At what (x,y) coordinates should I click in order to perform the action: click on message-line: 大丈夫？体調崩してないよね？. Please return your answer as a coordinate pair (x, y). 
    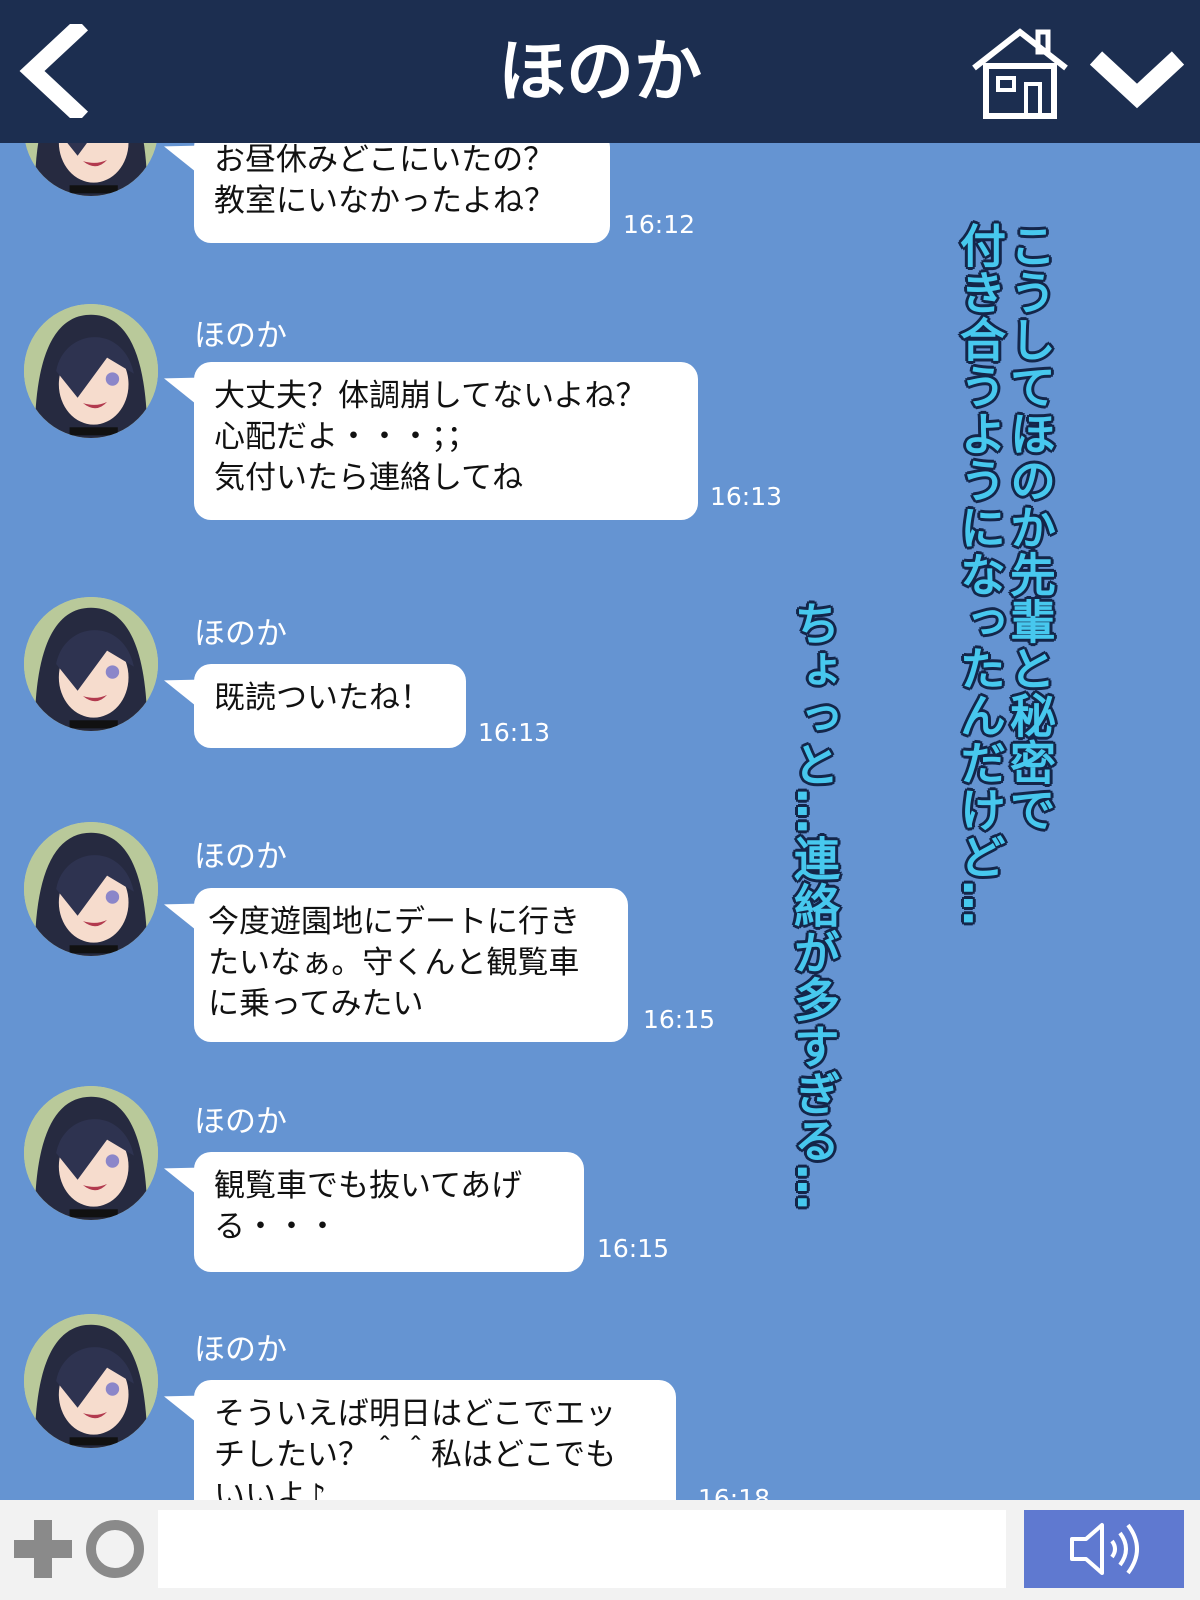
    Looking at the image, I should click on (430, 396).